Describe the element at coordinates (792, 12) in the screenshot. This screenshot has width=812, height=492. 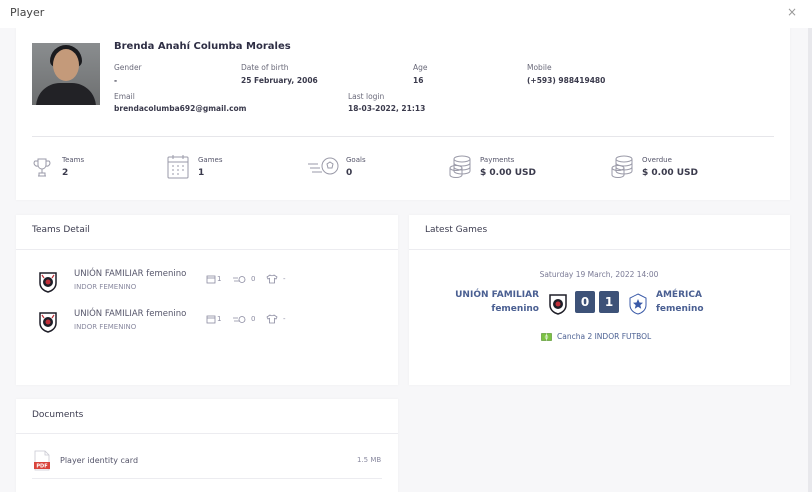
I see `close-icon: ×` at that location.